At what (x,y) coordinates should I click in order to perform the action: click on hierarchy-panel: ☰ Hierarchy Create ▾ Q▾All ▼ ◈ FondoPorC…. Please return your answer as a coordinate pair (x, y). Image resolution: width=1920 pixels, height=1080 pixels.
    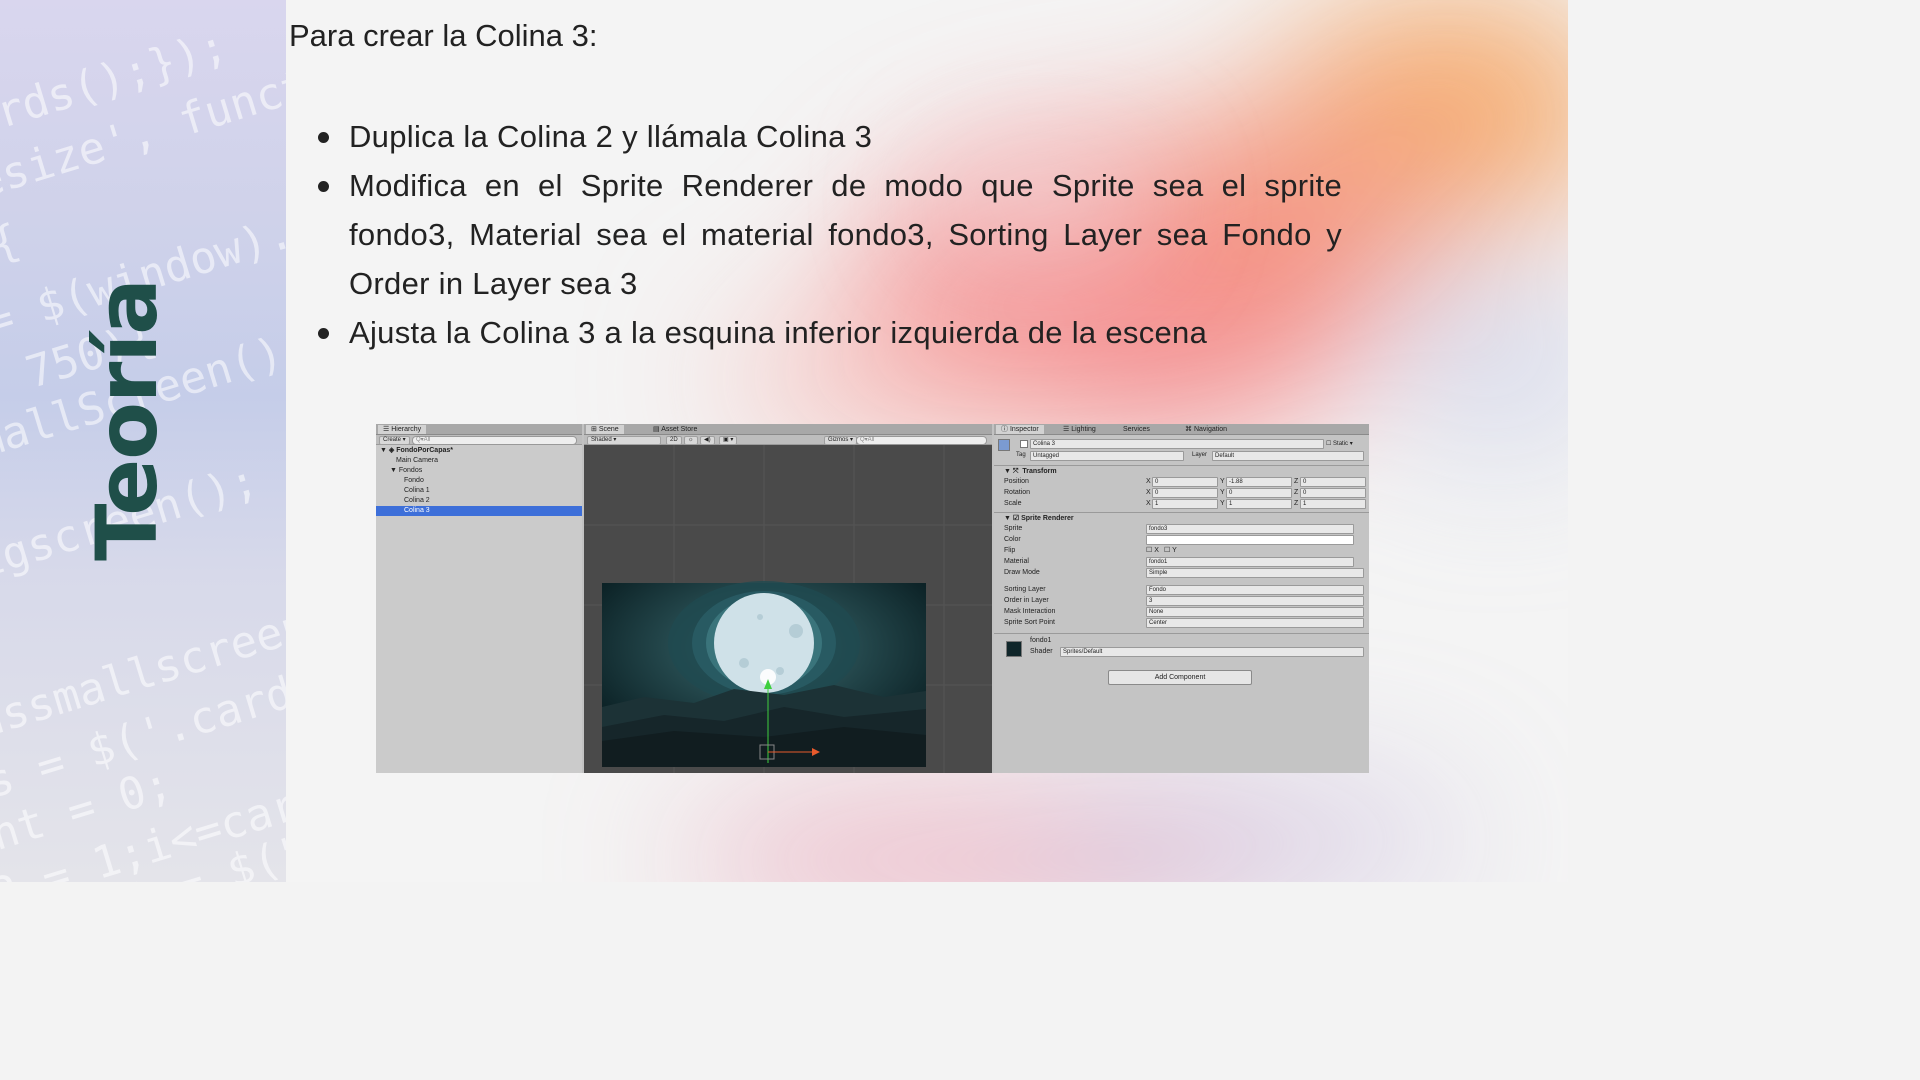
    Looking at the image, I should click on (479, 598).